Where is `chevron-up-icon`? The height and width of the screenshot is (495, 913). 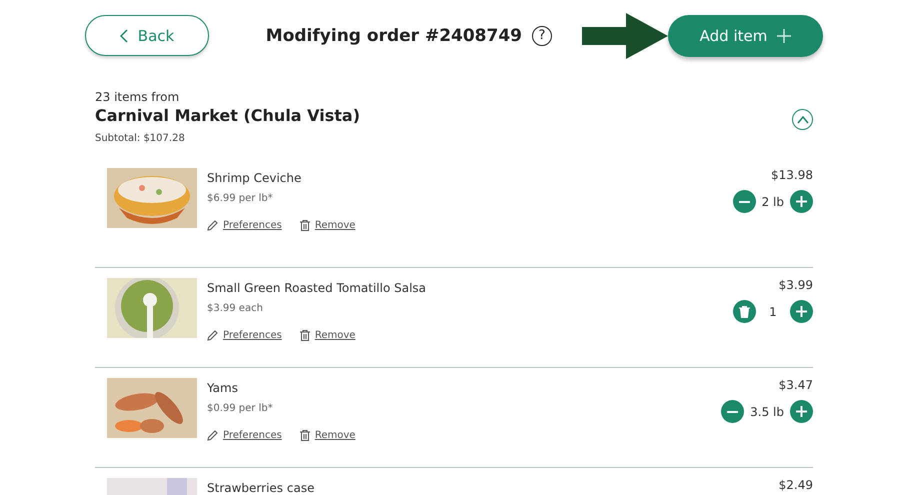 chevron-up-icon is located at coordinates (802, 120).